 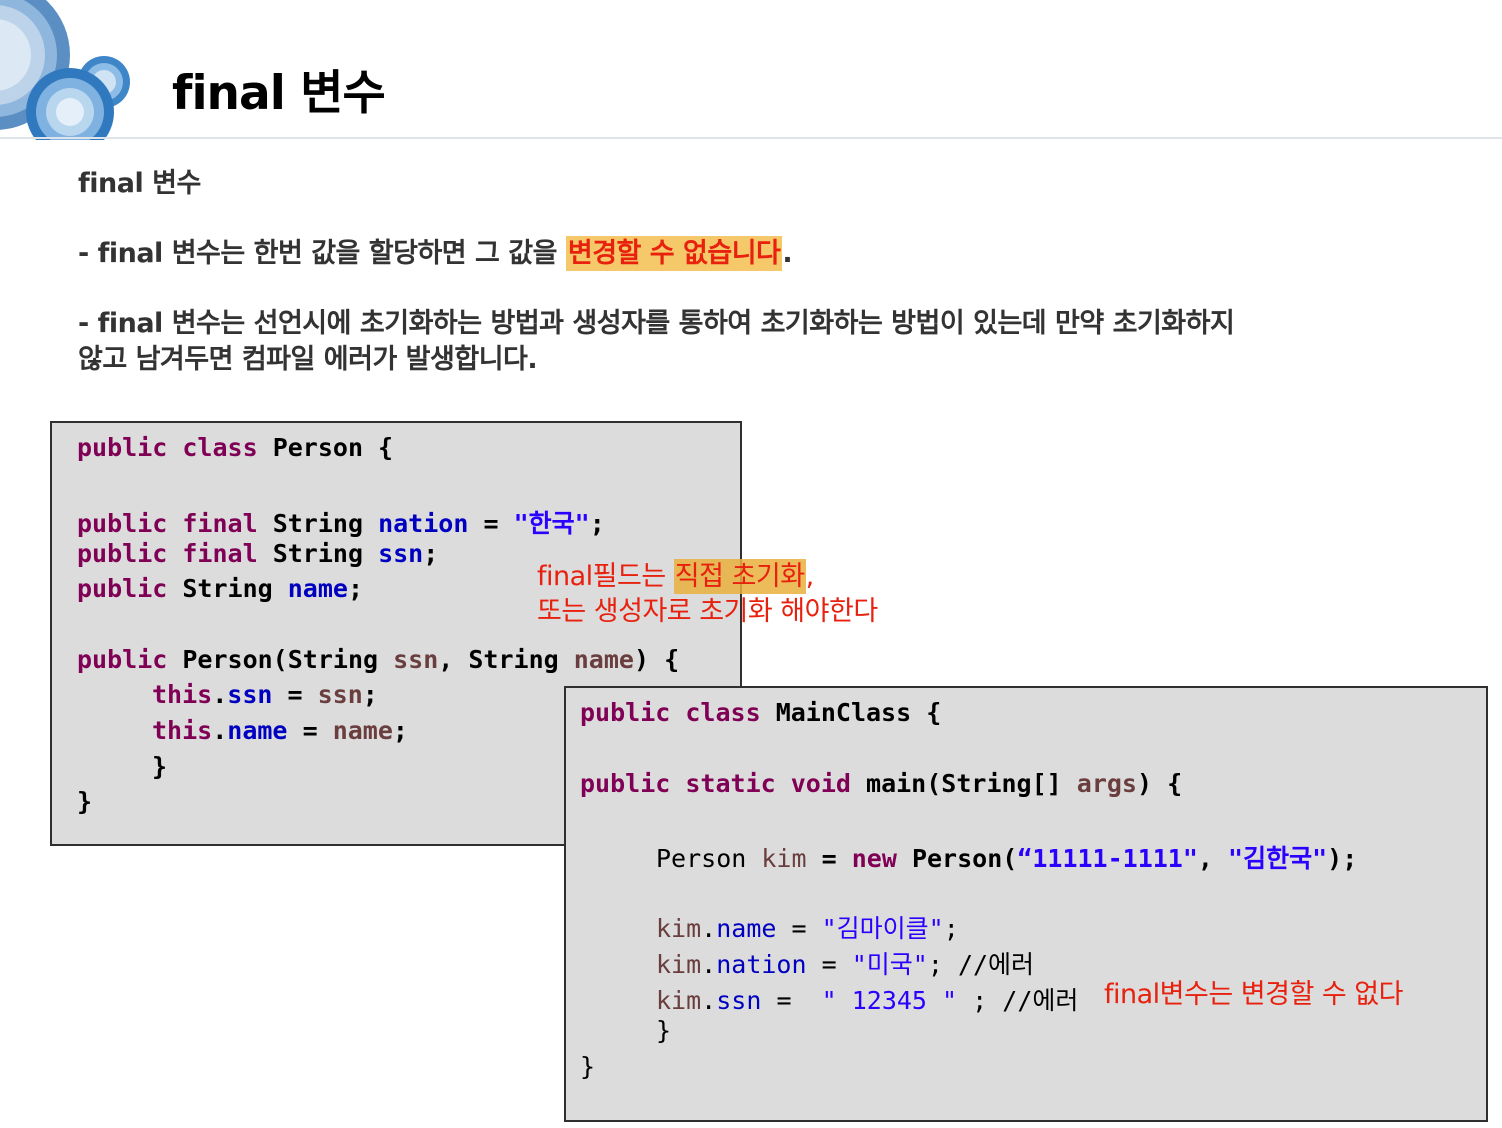 What do you see at coordinates (308, 359) in the screenshot?
I see `bullet-2-line-2: 않고 남겨두면 컴파일 에러가 발생합니다.` at bounding box center [308, 359].